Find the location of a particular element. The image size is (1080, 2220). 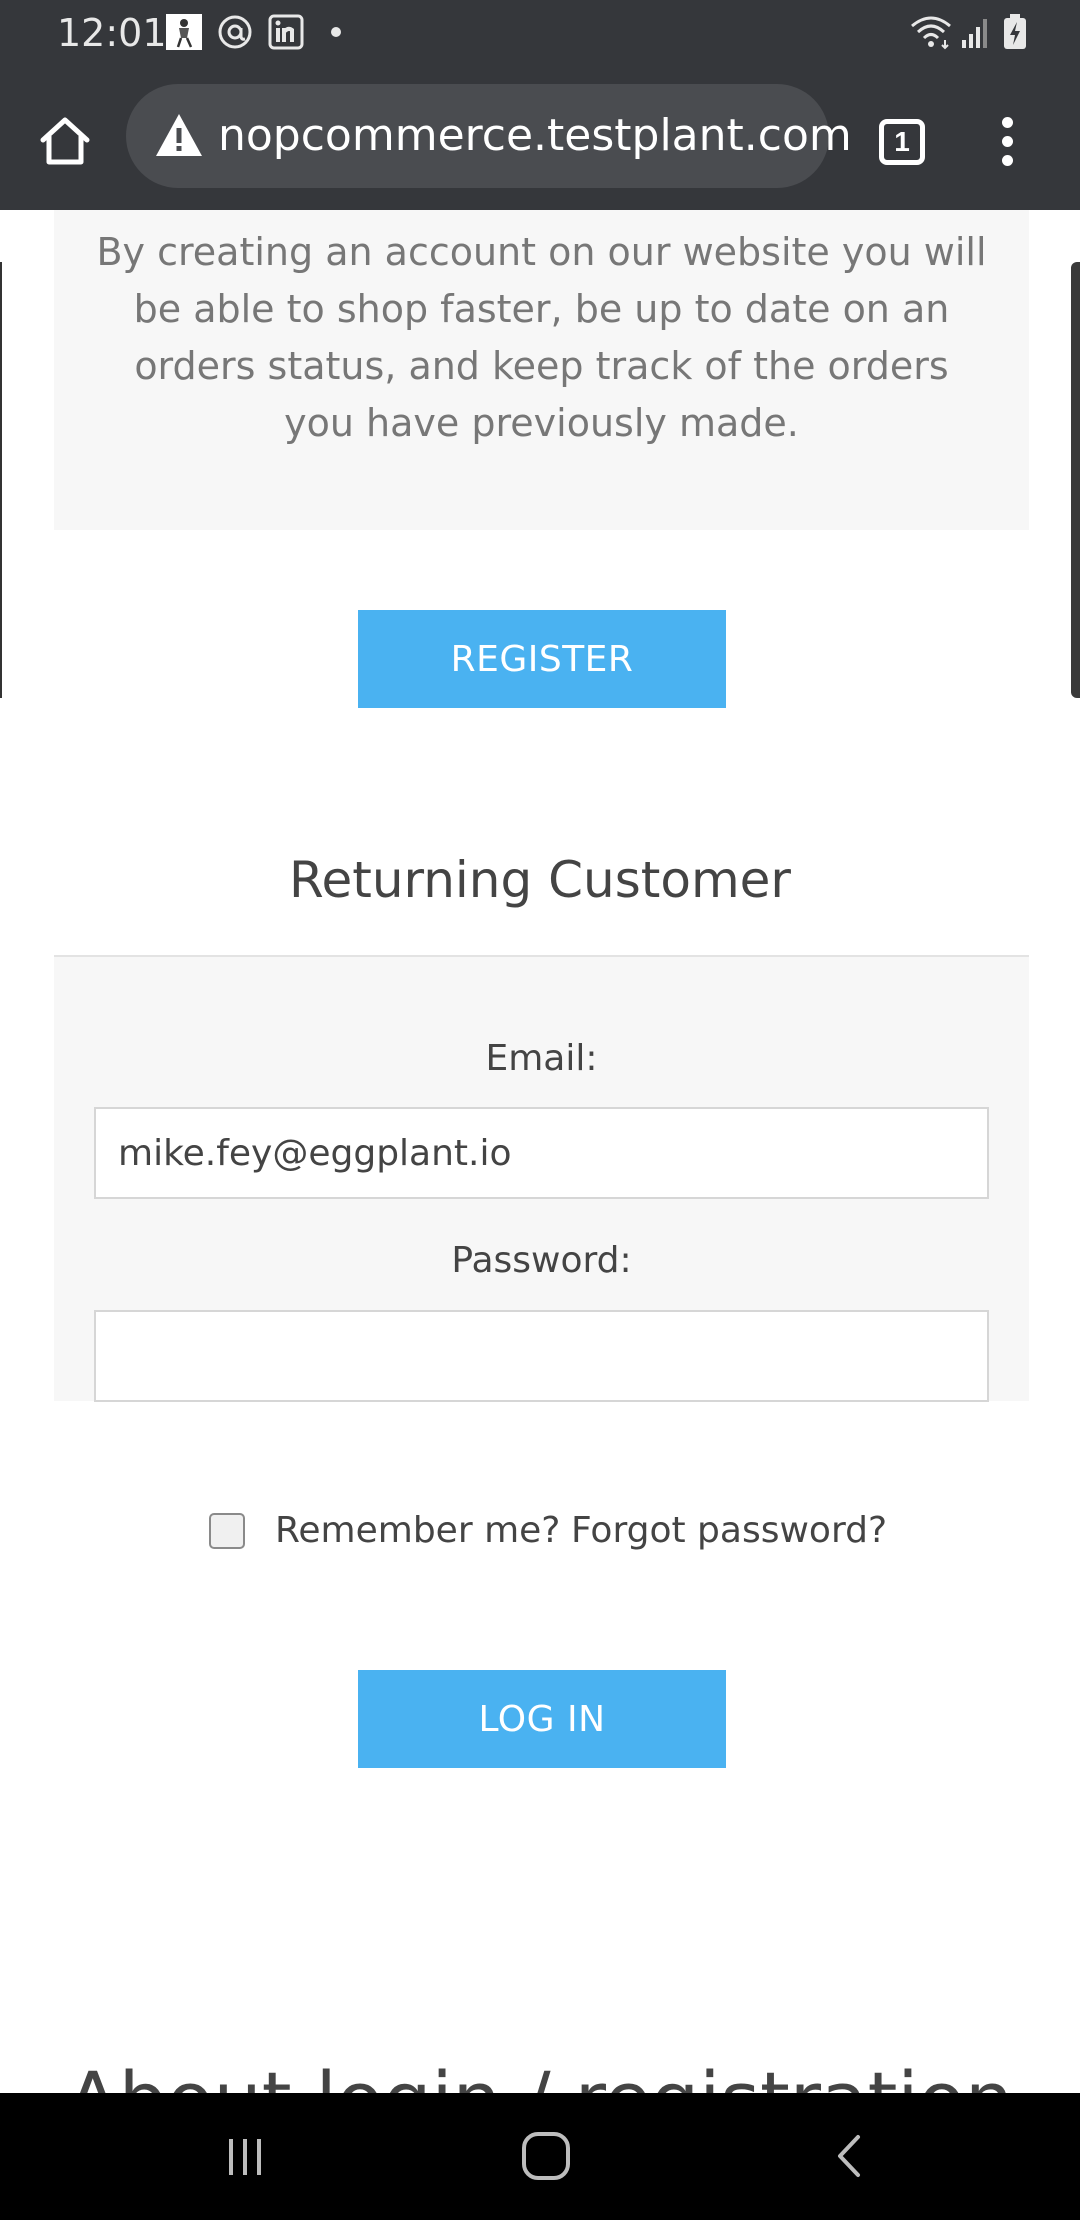

battery-charging-icon is located at coordinates (1015, 32).